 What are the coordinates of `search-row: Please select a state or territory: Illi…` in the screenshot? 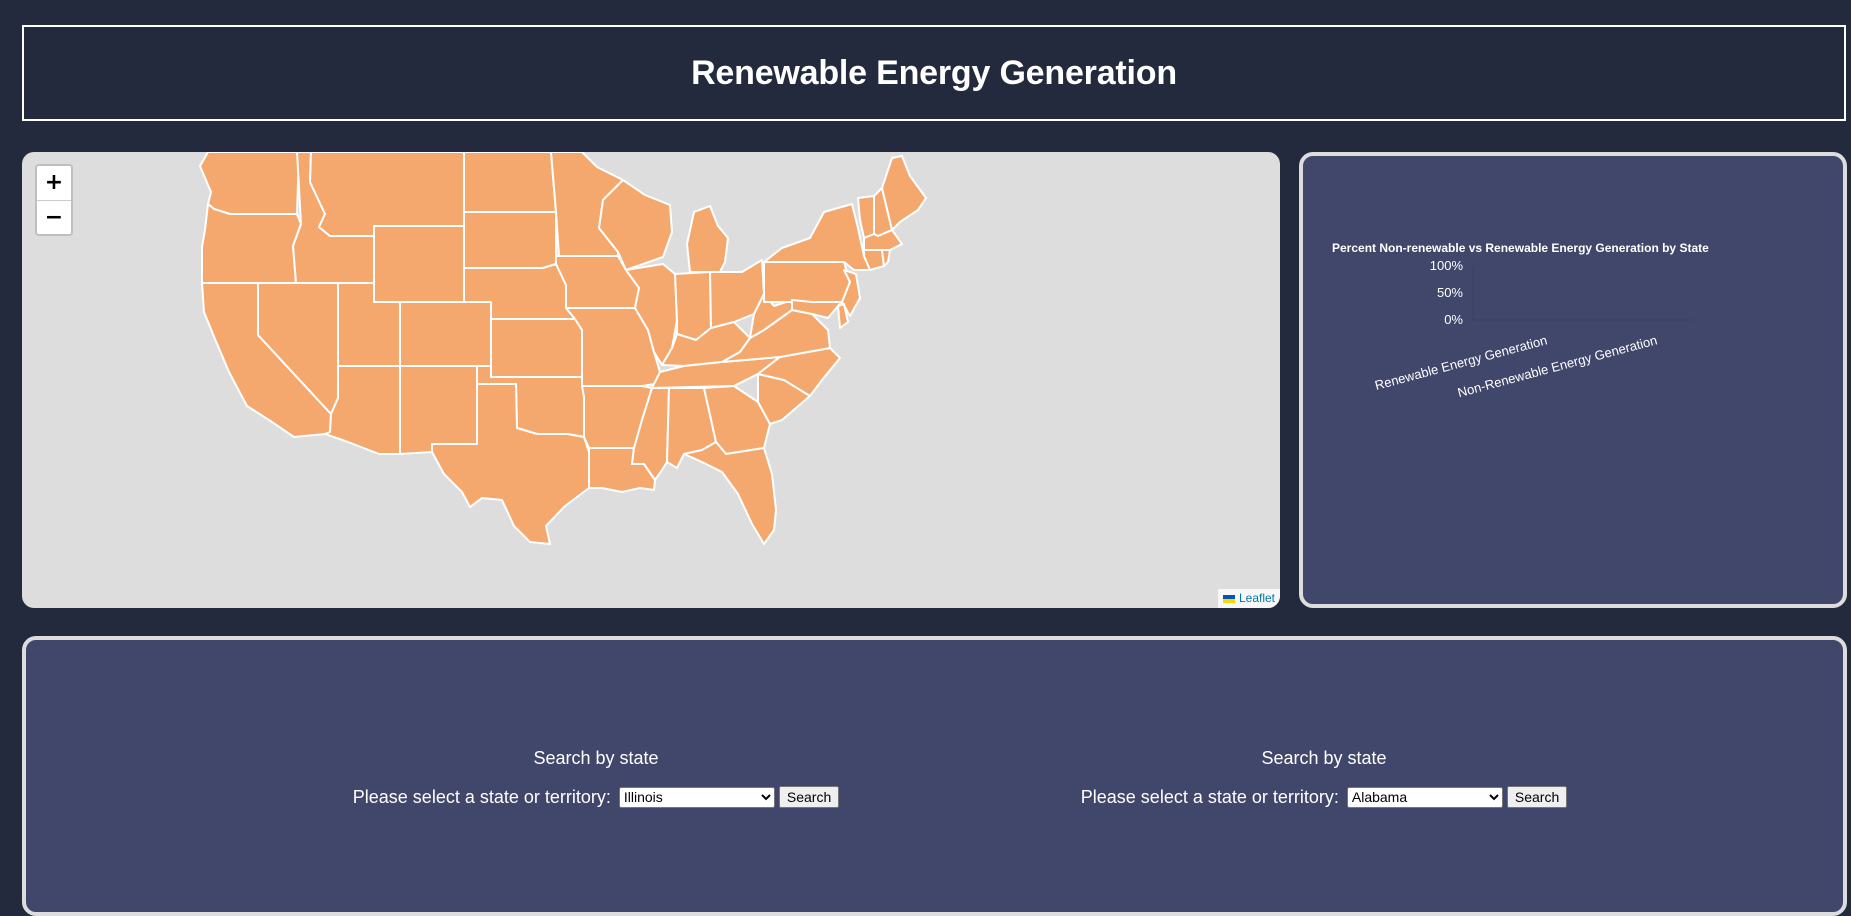 It's located at (596, 797).